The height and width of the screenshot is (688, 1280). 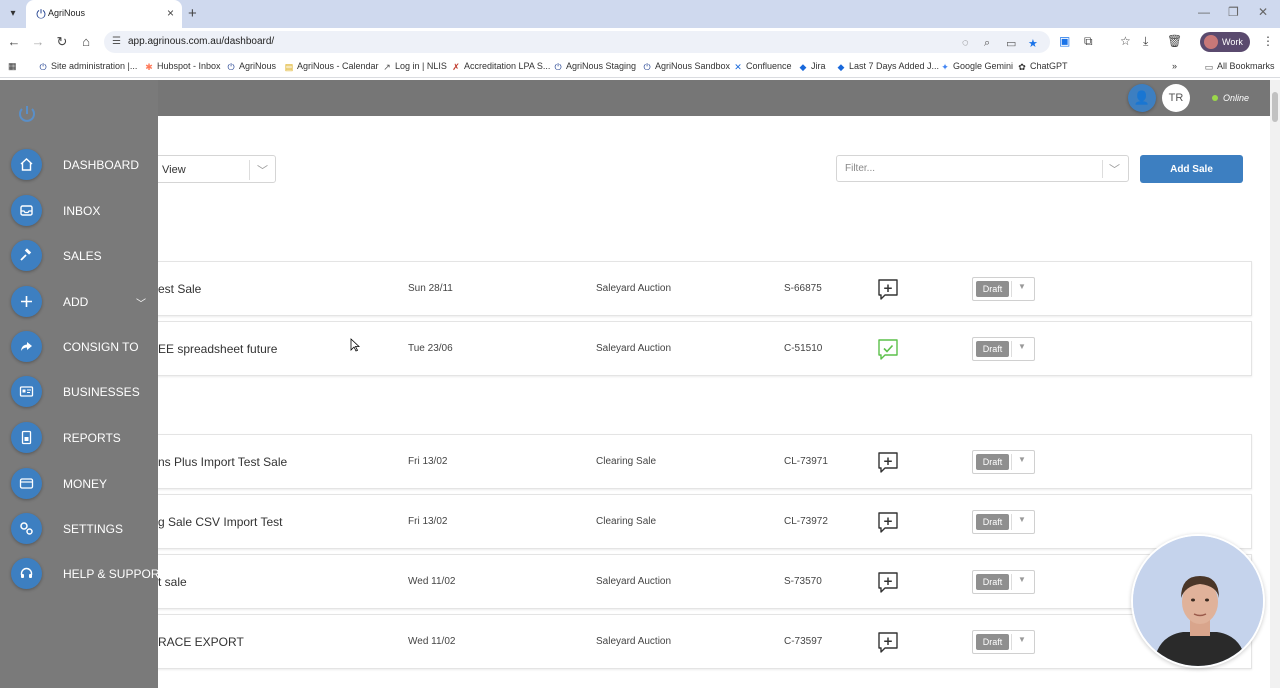 I want to click on comment-check-icon, so click(x=888, y=349).